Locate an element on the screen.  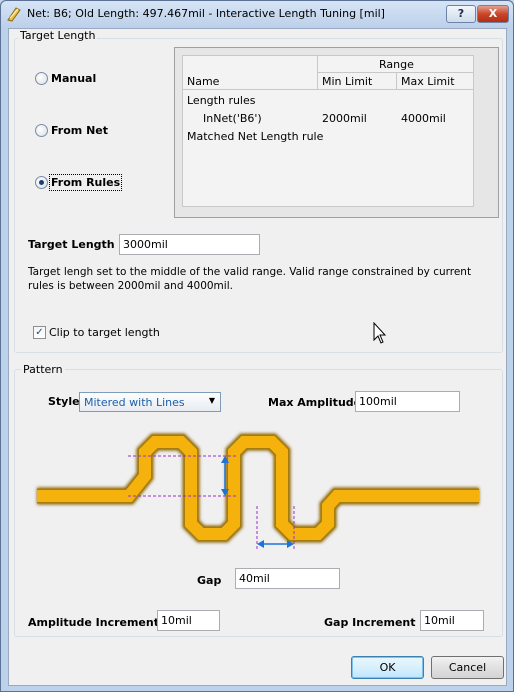
style-select-value: Mitered with Lines is located at coordinates (134, 402).